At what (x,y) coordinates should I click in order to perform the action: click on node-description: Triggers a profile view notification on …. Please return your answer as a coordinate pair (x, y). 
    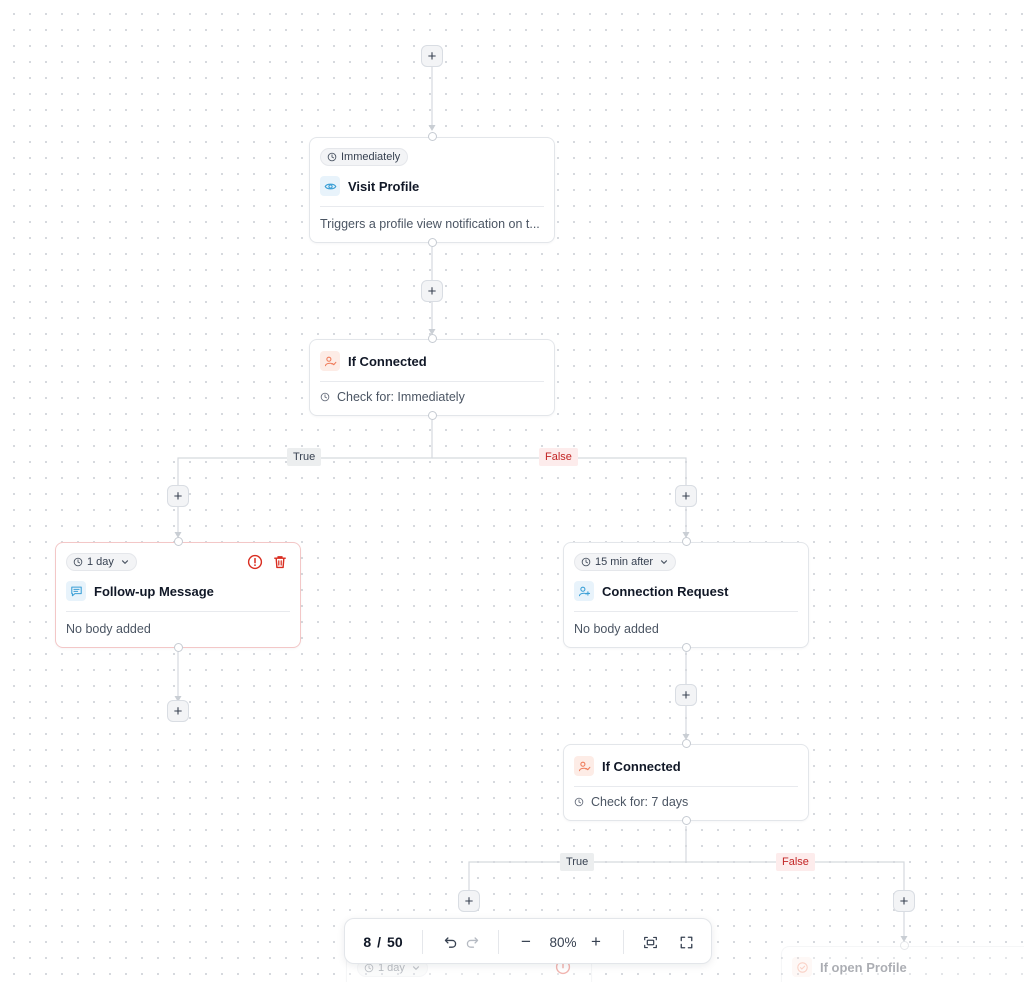
    Looking at the image, I should click on (430, 224).